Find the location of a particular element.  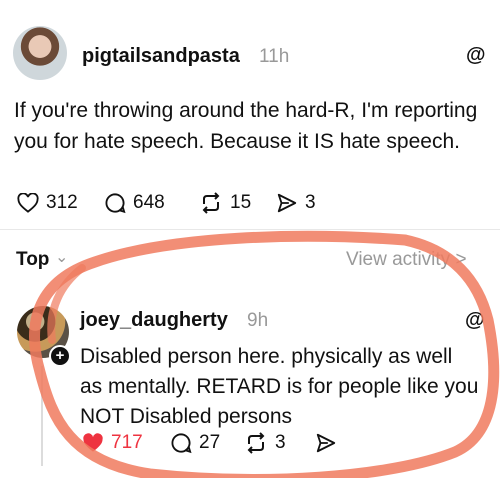

thread-line is located at coordinates (42, 416).